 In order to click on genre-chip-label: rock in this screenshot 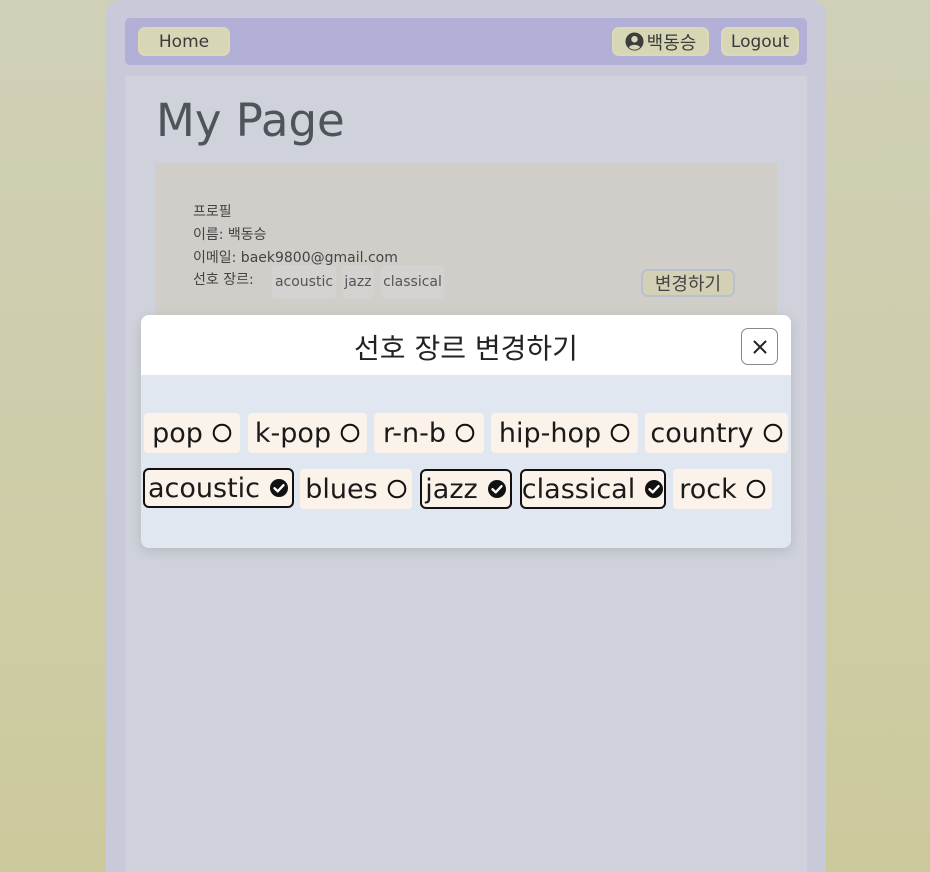, I will do `click(708, 489)`.